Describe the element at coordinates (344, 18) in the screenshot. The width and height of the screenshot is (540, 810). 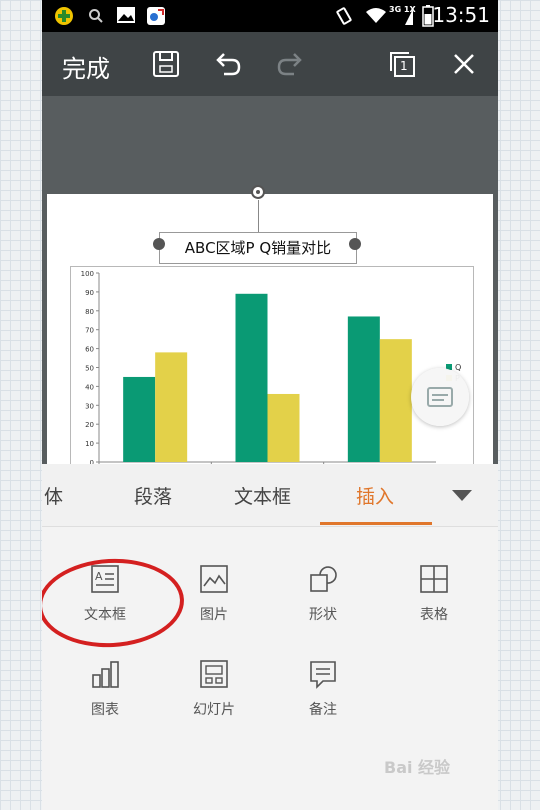
I see `vibrate-icon` at that location.